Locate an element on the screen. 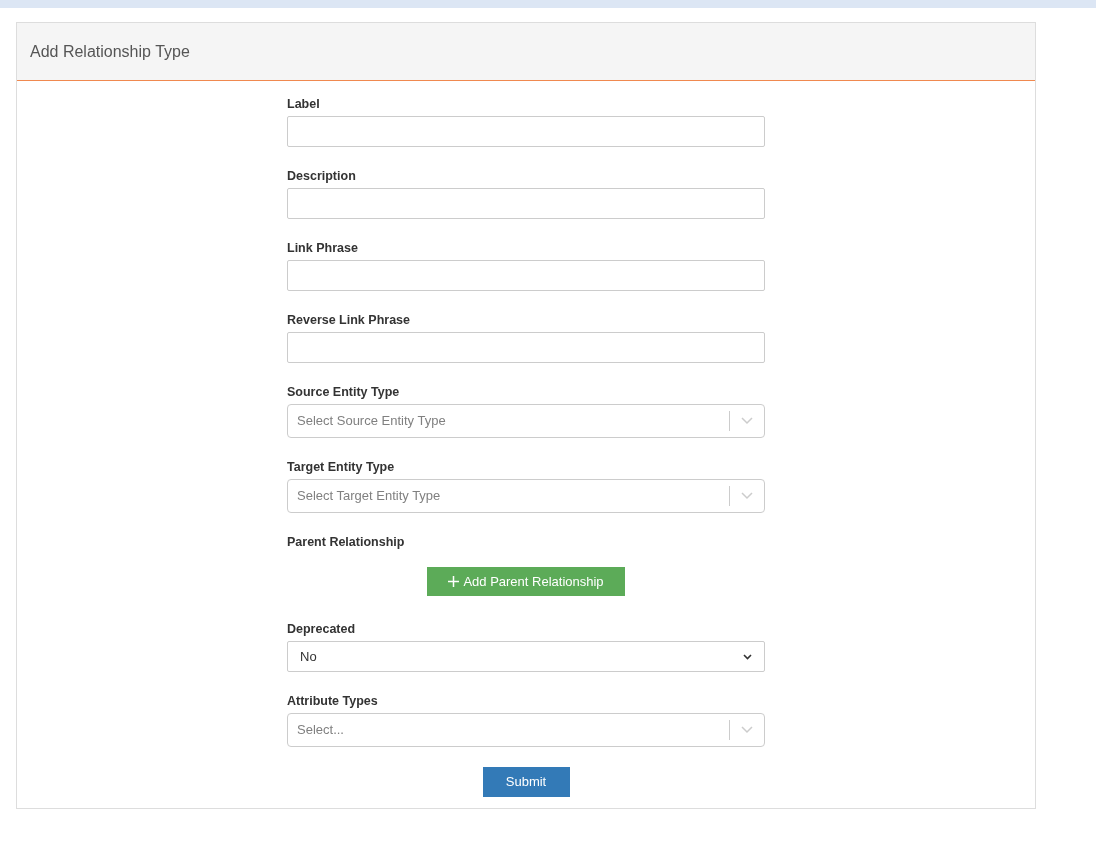 The image size is (1096, 843). placeholder-text: Select Source Entity Type is located at coordinates (371, 421).